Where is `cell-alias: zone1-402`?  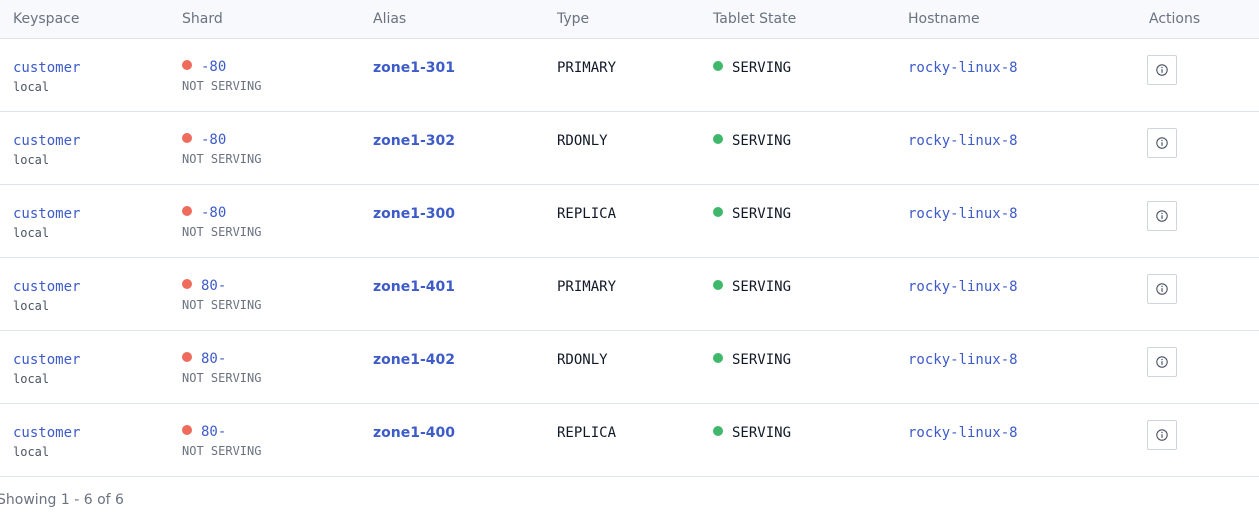 cell-alias: zone1-402 is located at coordinates (452, 367).